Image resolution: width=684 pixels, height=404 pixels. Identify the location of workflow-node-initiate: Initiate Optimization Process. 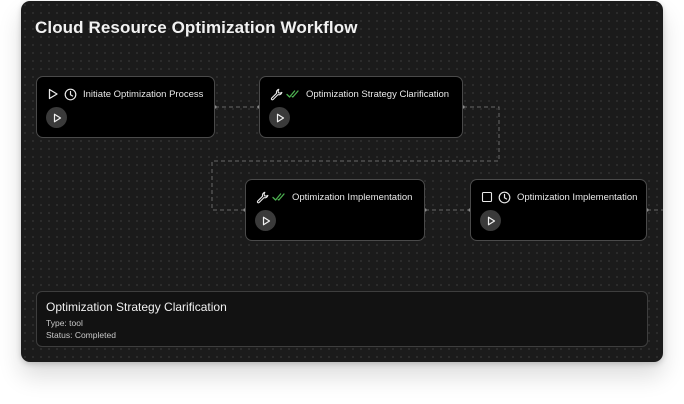
(125, 107).